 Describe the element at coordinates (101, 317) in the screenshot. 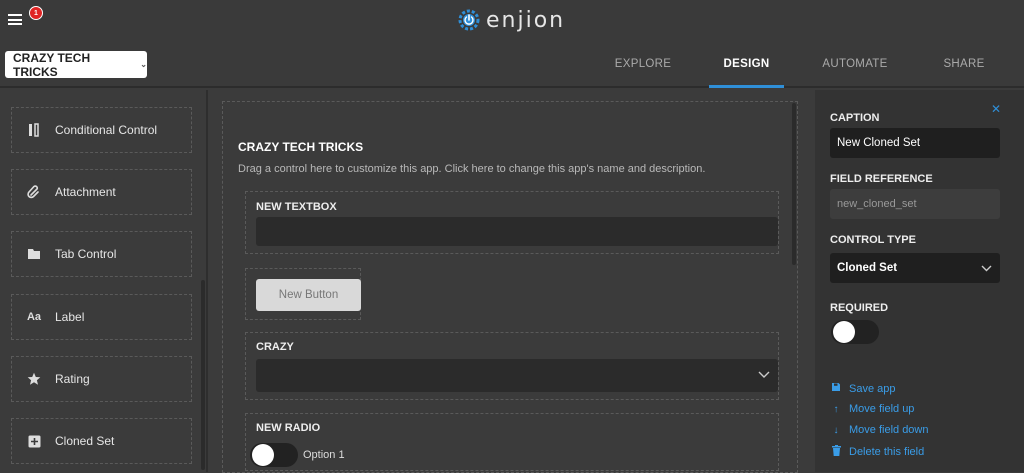

I see `control-label-item: Aa Label` at that location.